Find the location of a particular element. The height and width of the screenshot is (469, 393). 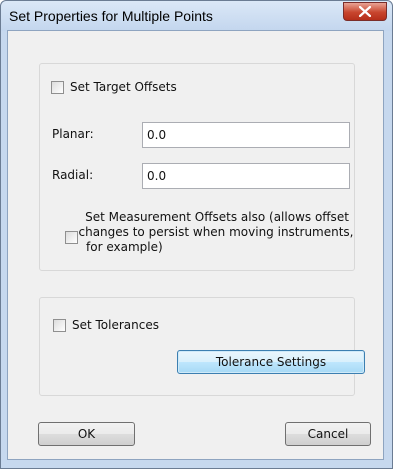

set-target-offsets-checkbox is located at coordinates (57, 87).